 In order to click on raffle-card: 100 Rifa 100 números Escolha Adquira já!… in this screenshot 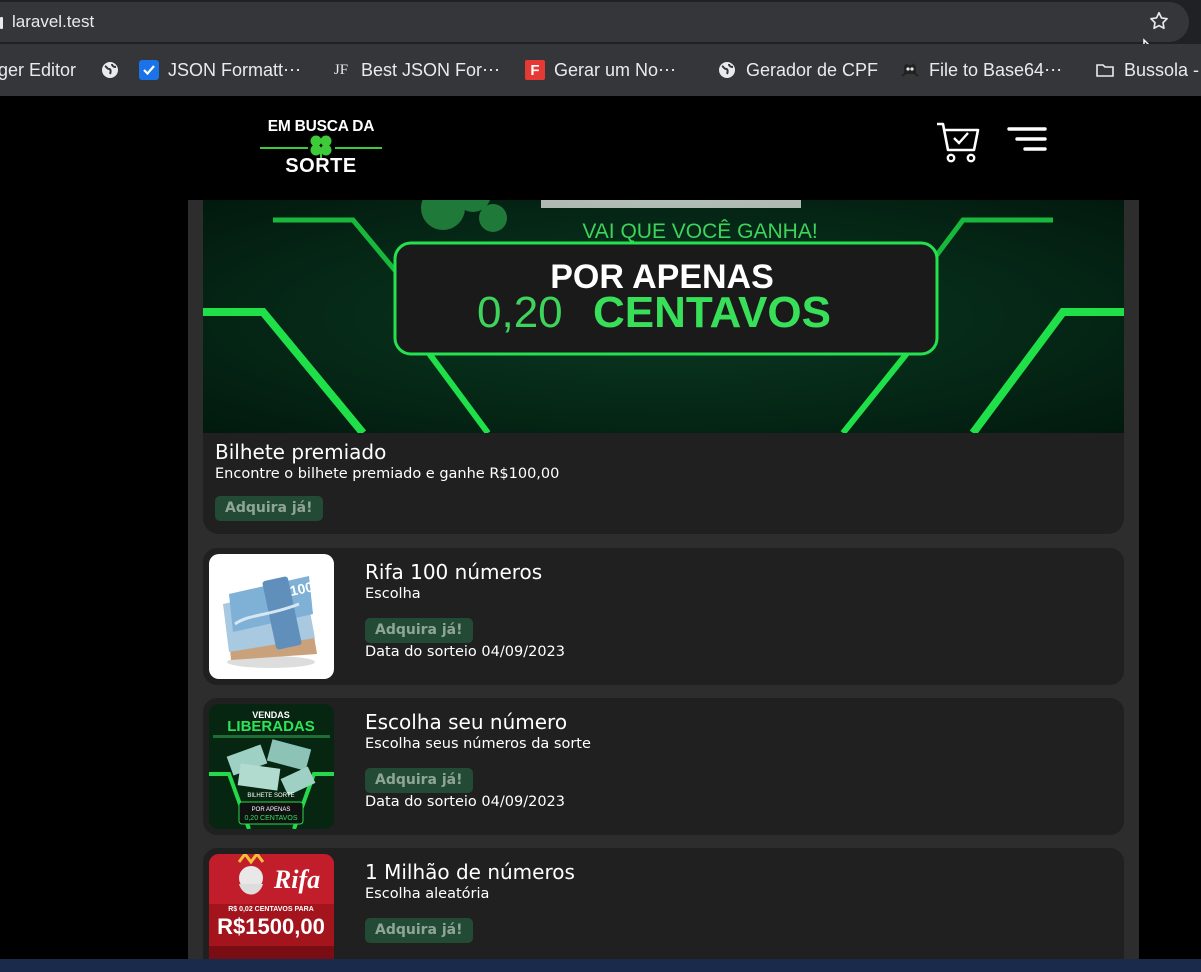, I will do `click(663, 616)`.